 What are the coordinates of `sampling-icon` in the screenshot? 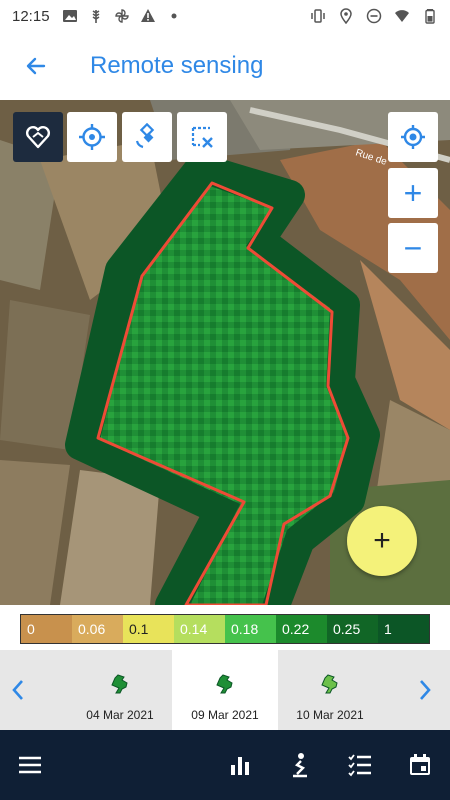 It's located at (300, 765).